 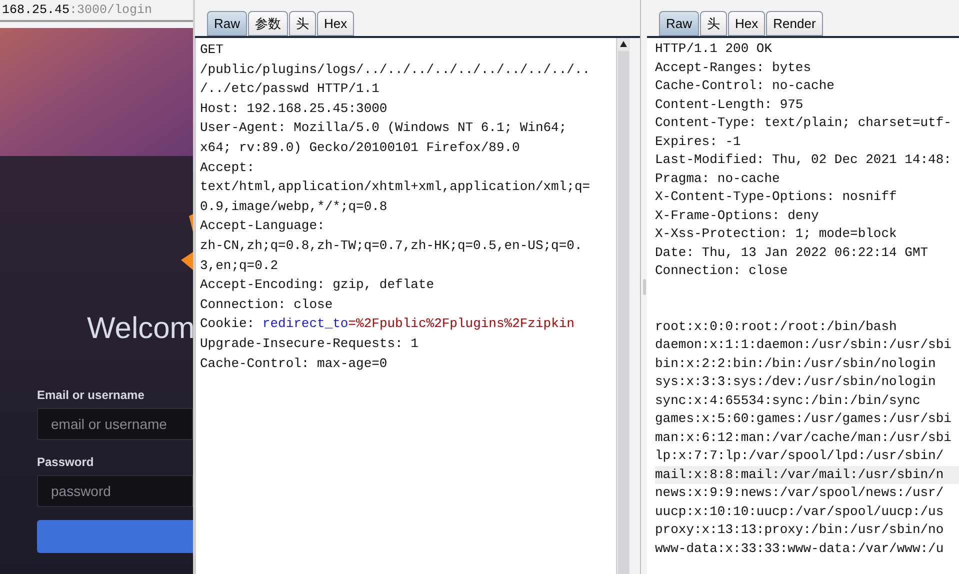 I want to click on header-name: Cookie:, so click(x=227, y=324).